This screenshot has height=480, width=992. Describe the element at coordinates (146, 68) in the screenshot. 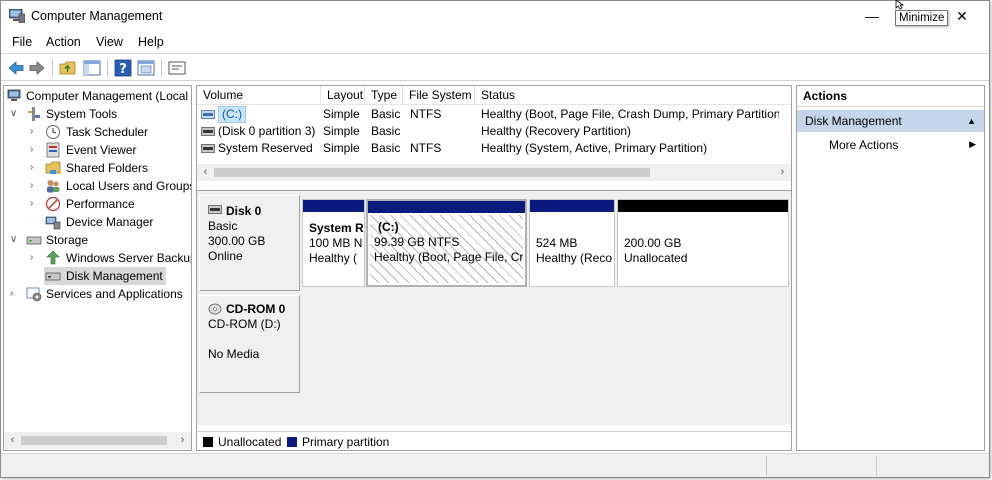

I see `properties-icon` at that location.